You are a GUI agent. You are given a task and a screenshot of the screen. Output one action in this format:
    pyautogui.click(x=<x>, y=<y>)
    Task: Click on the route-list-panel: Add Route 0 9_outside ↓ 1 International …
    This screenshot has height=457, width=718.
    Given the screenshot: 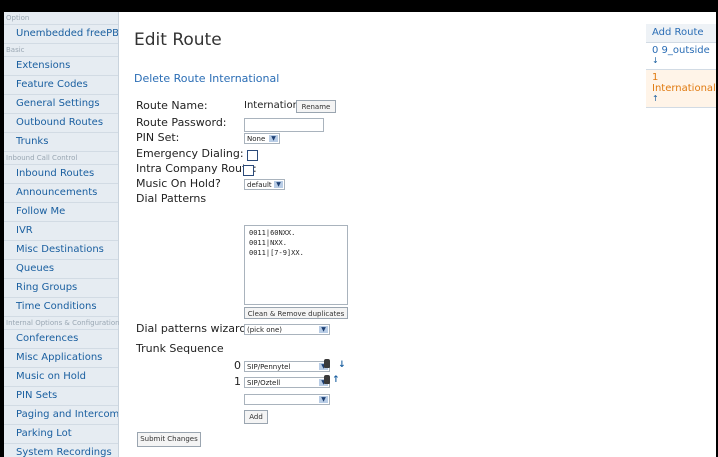 What is the action you would take?
    pyautogui.click(x=681, y=66)
    